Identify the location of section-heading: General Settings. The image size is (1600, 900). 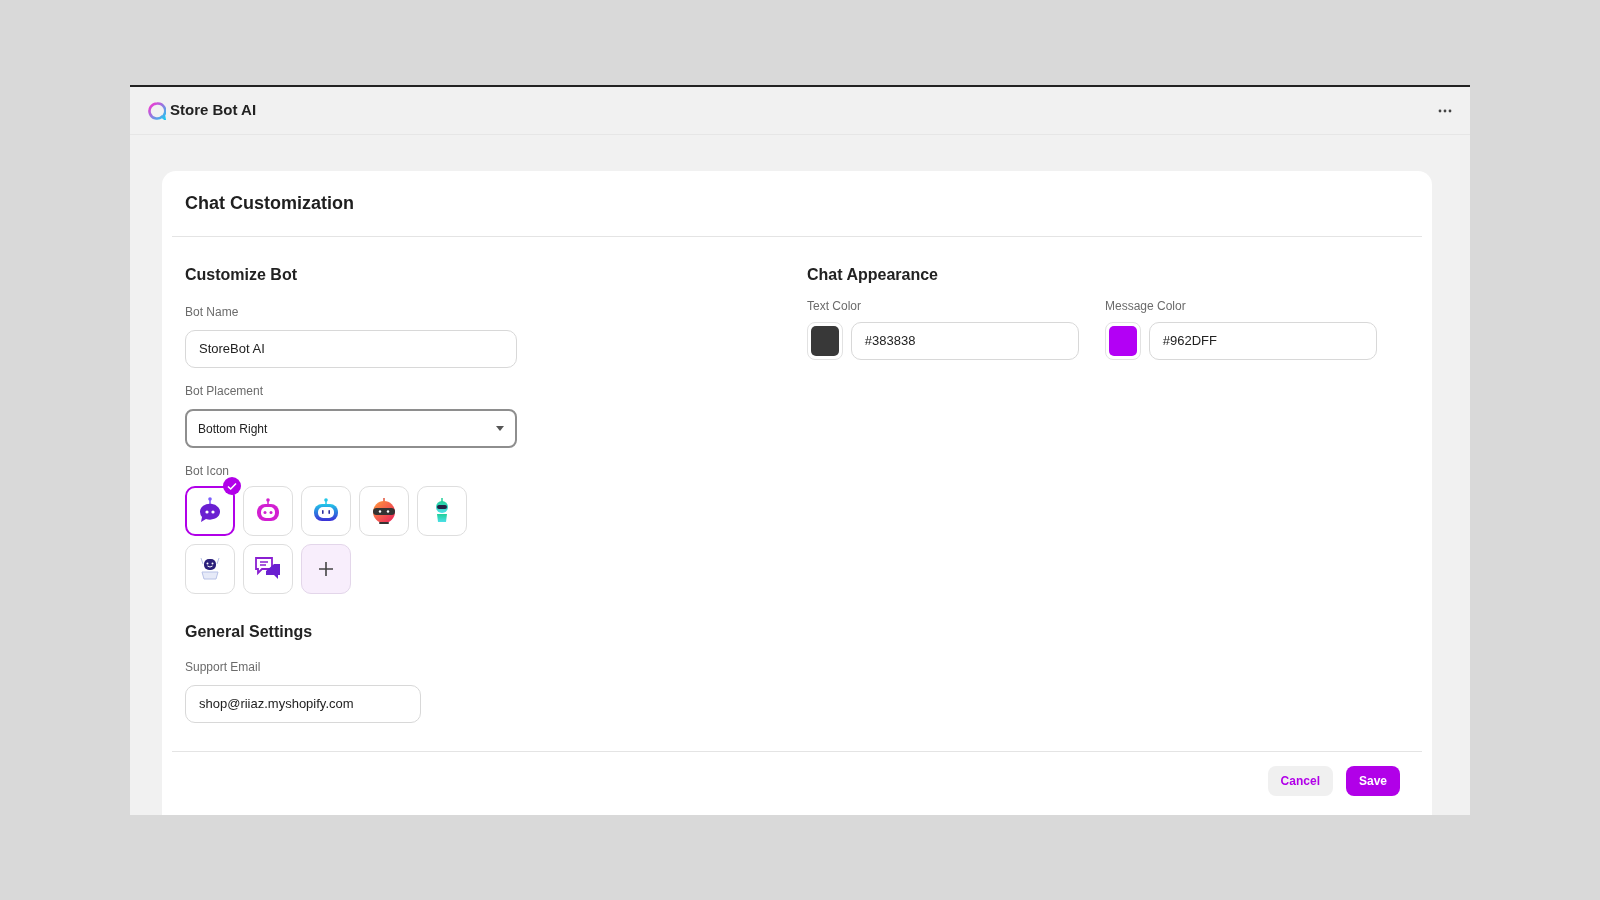
(249, 632).